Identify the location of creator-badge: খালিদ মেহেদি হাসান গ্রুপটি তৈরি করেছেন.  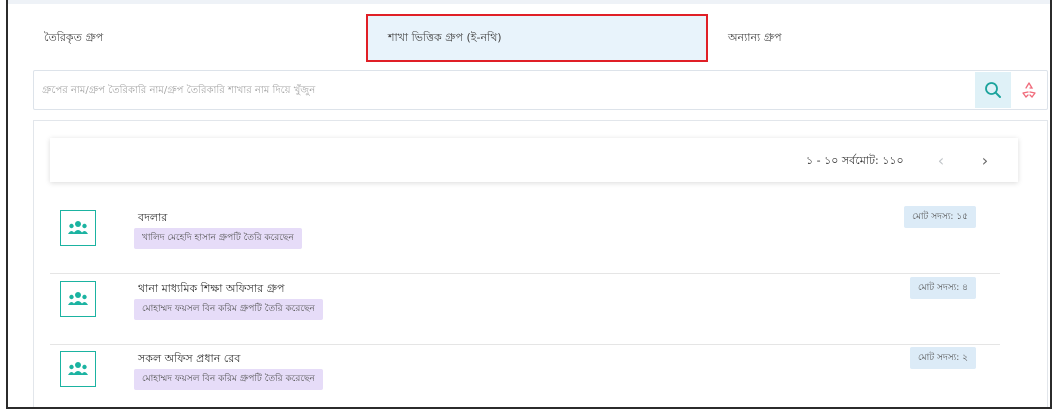
(218, 238).